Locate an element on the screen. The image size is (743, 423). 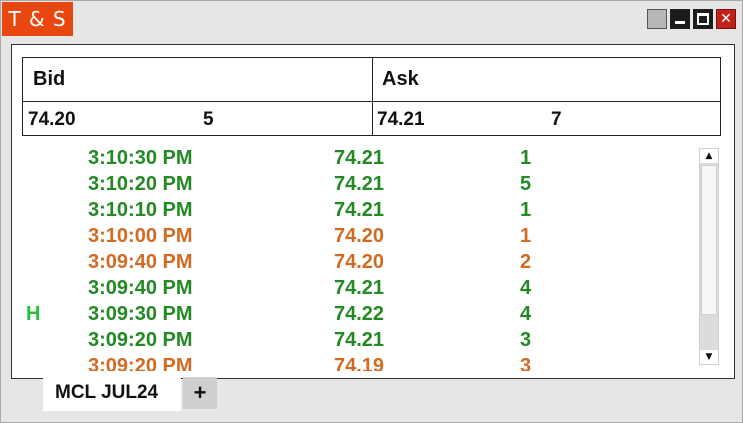
trade-time: 3:10:00 PM is located at coordinates (140, 236).